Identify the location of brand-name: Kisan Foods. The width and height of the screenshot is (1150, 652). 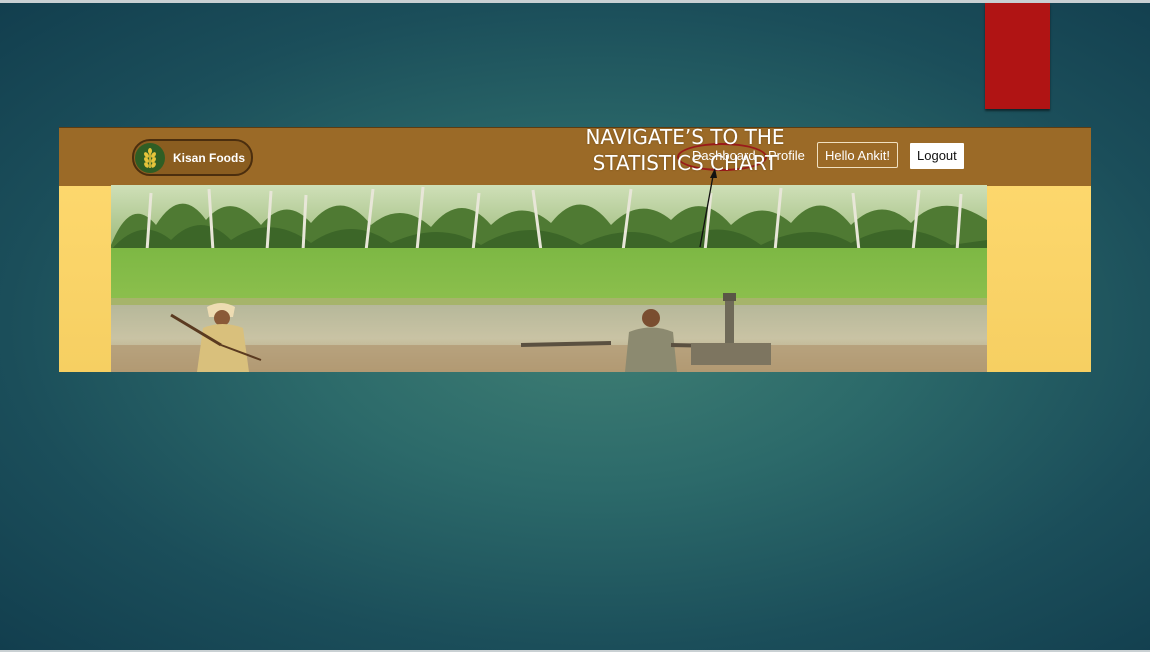
(209, 157).